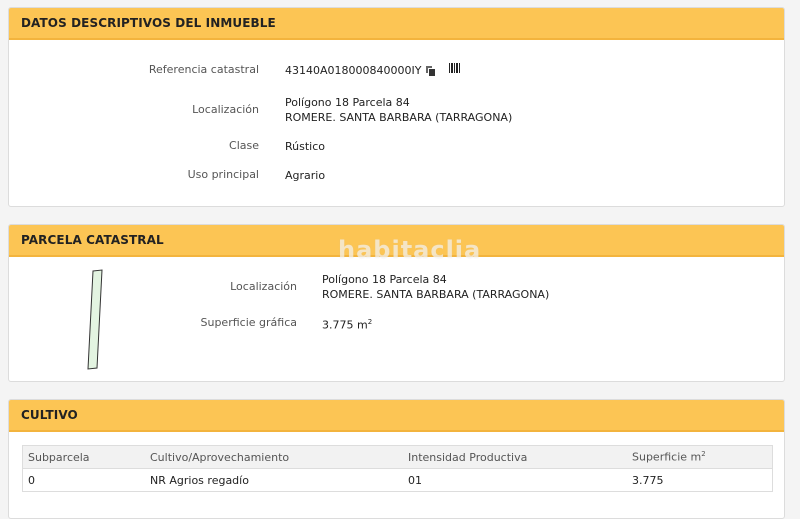 The width and height of the screenshot is (800, 519). What do you see at coordinates (83, 457) in the screenshot?
I see `col-subparcela: Subparcela` at bounding box center [83, 457].